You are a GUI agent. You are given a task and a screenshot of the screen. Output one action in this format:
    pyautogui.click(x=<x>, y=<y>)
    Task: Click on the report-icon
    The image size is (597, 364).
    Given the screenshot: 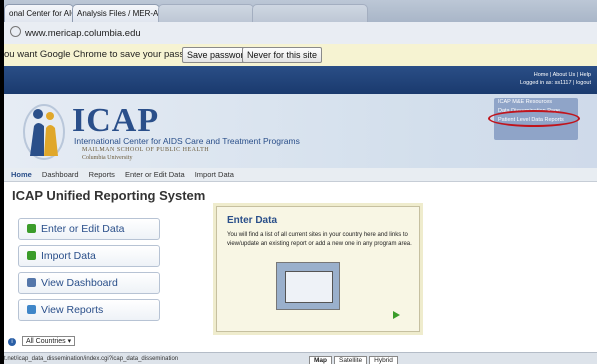 What is the action you would take?
    pyautogui.click(x=31, y=309)
    